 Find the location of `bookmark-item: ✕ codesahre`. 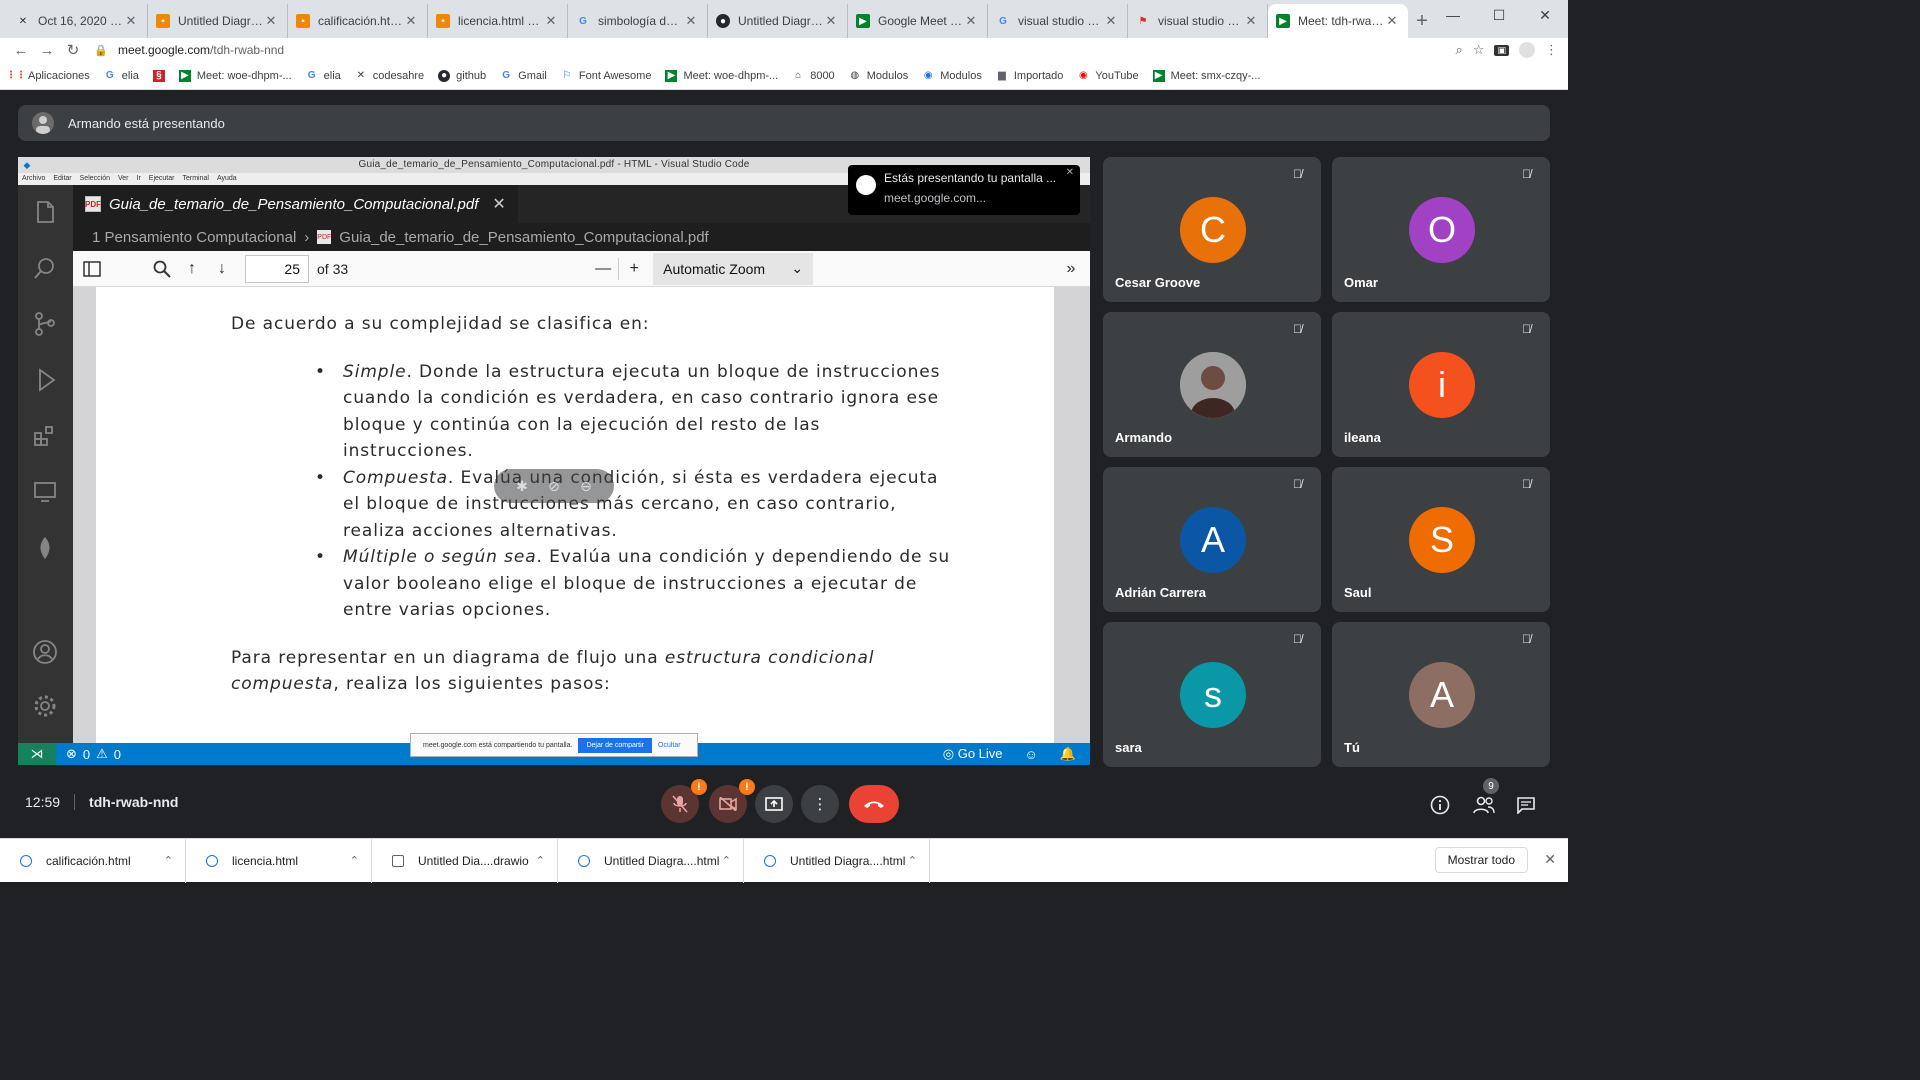

bookmark-item: ✕ codesahre is located at coordinates (390, 76).